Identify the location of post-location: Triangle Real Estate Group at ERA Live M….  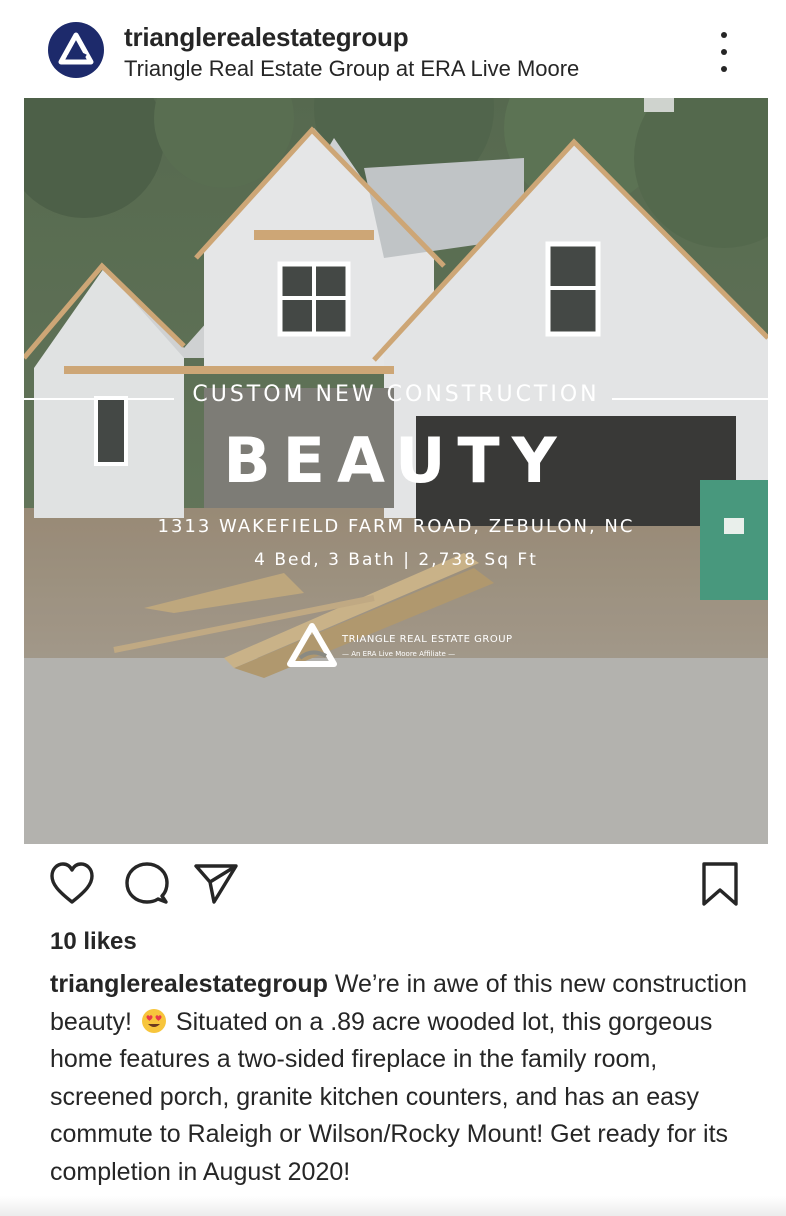
(351, 69).